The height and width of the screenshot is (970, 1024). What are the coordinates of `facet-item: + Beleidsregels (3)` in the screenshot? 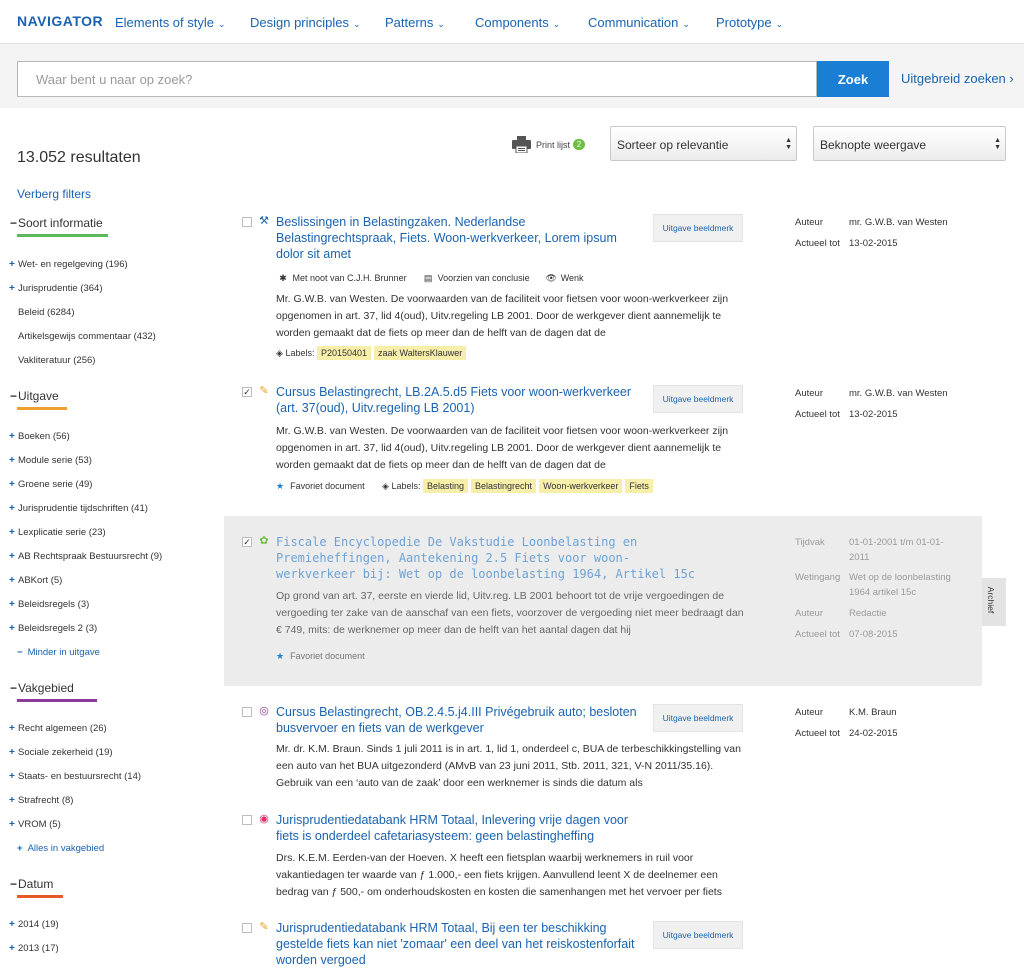 It's located at (49, 604).